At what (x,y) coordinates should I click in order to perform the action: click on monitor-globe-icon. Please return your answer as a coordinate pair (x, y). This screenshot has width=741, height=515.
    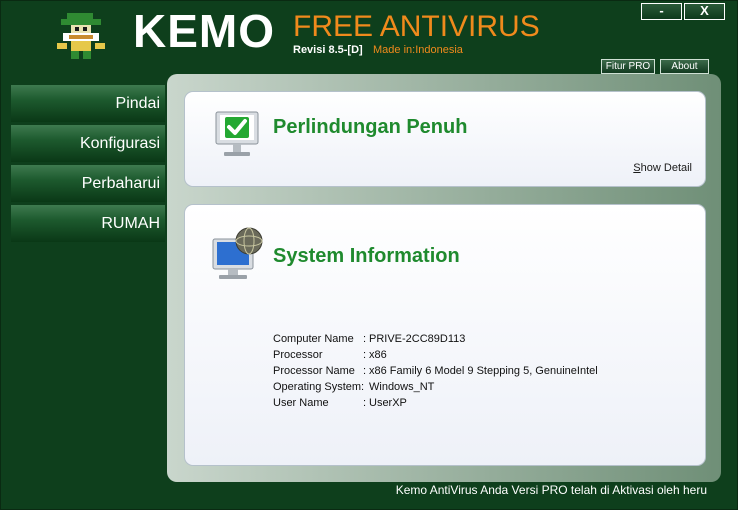
    Looking at the image, I should click on (237, 253).